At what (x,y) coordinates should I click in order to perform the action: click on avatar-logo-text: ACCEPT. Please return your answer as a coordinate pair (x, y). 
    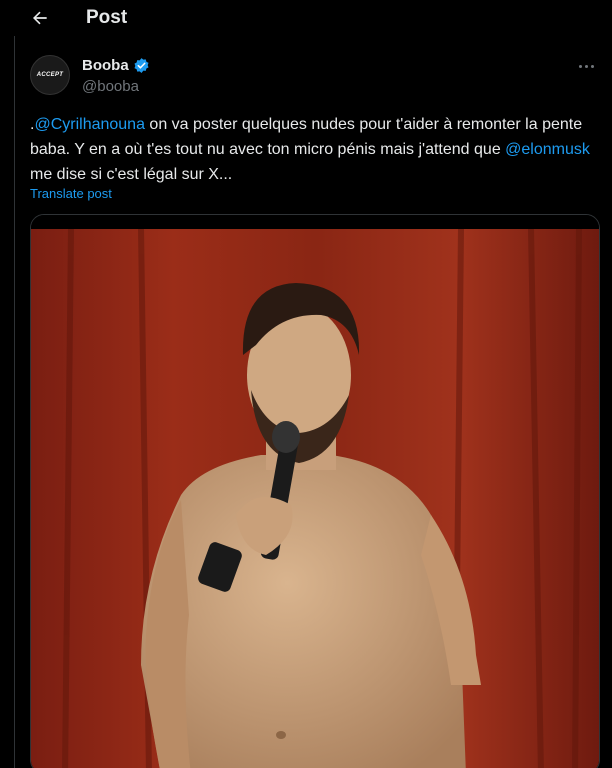
    Looking at the image, I should click on (50, 75).